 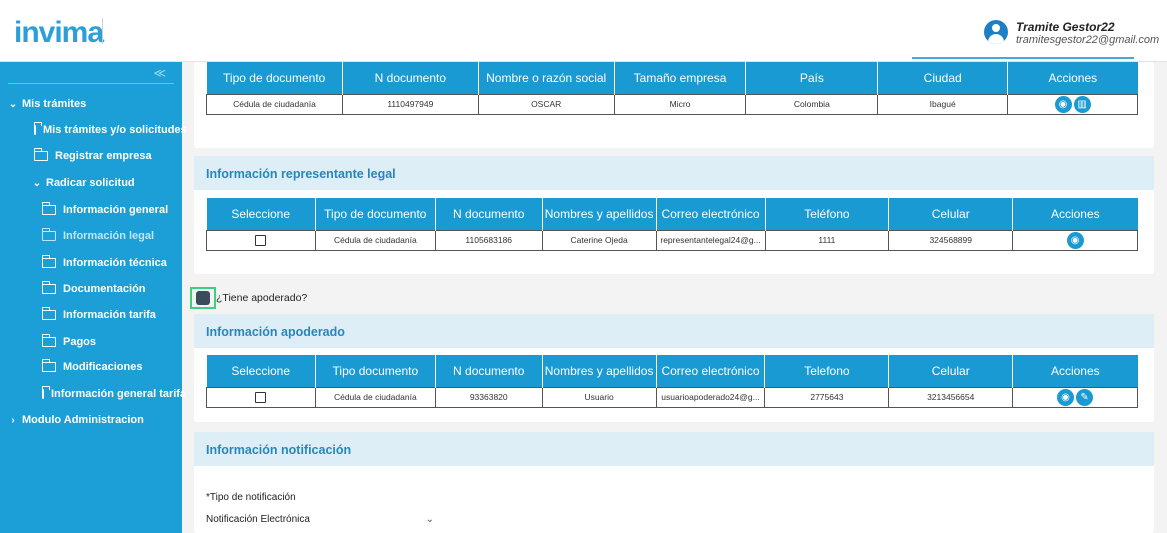 What do you see at coordinates (37, 183) in the screenshot?
I see `chevron-down-icon: ⌄` at bounding box center [37, 183].